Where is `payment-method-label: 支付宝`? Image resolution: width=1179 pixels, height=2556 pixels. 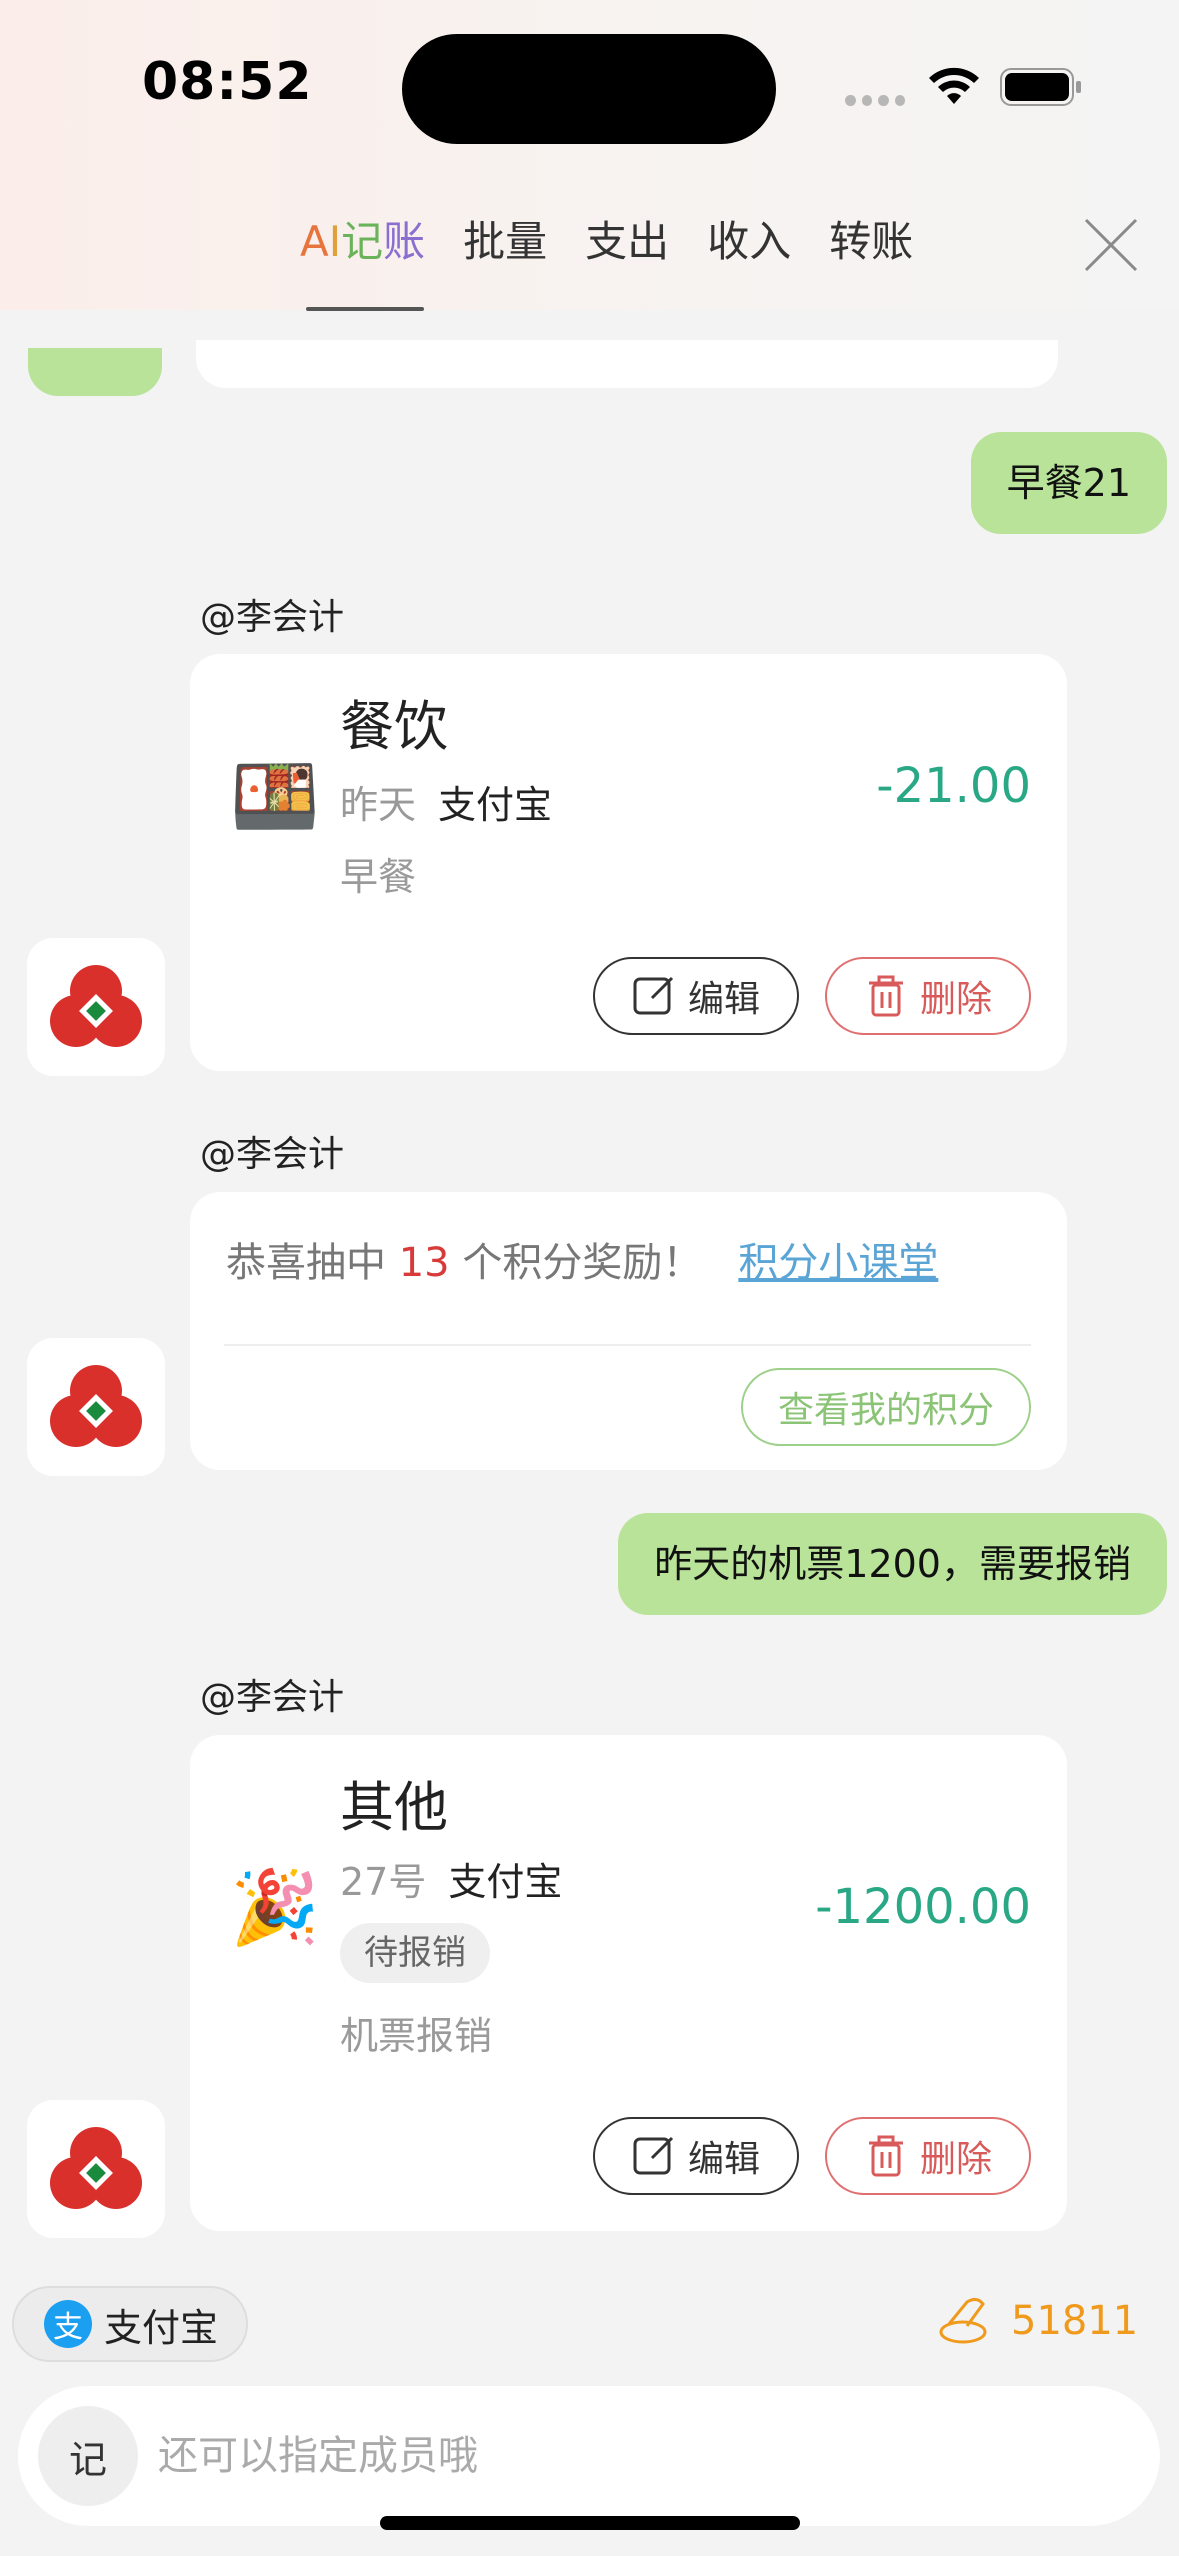
payment-method-label: 支付宝 is located at coordinates (161, 2327).